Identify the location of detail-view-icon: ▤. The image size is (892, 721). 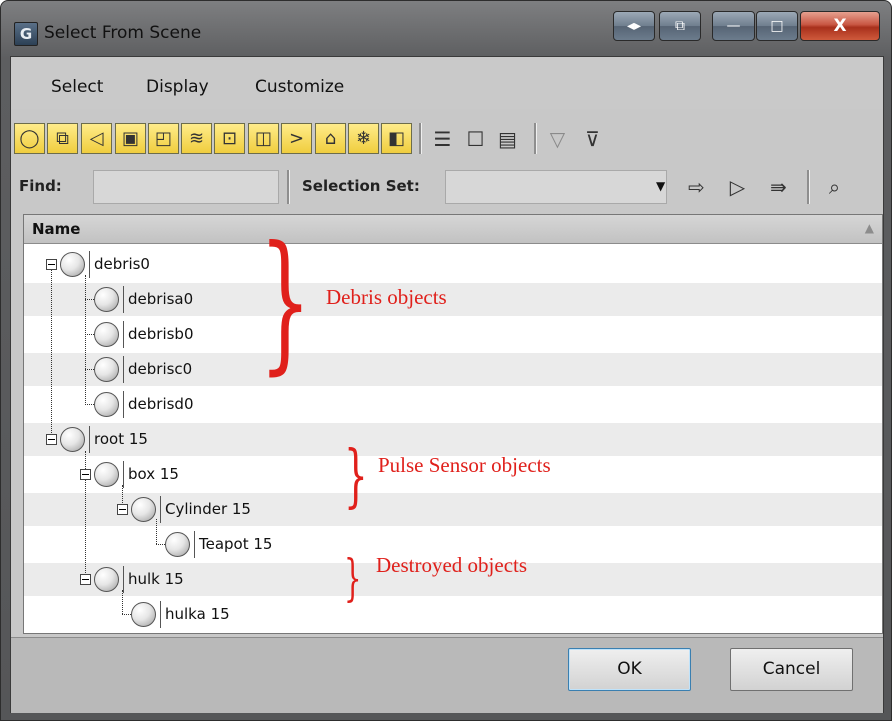
(507, 138).